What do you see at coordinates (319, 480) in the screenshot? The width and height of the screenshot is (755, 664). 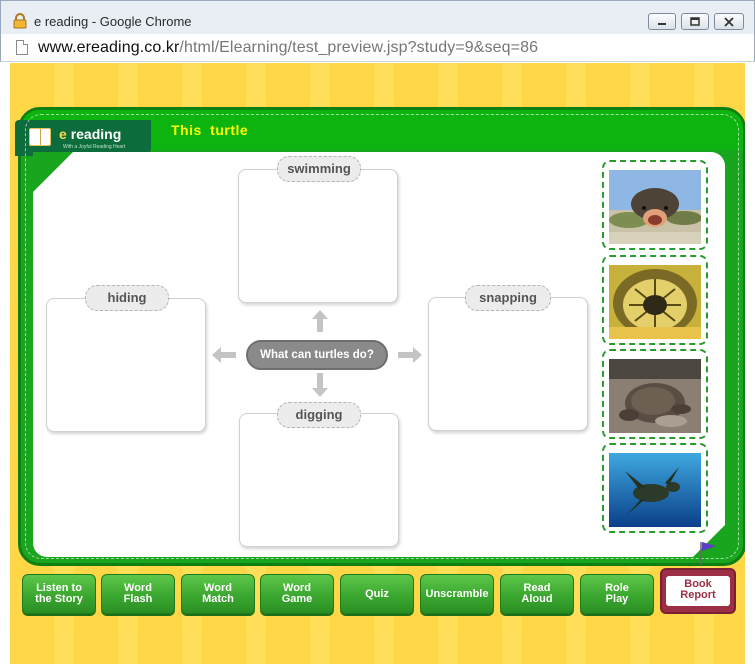 I see `answer-box-digging` at bounding box center [319, 480].